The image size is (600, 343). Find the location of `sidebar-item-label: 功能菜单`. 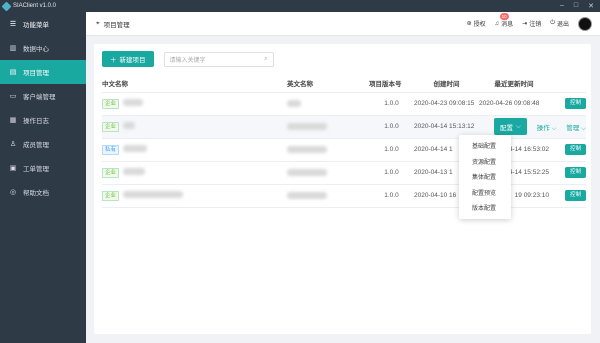

sidebar-item-label: 功能菜单 is located at coordinates (36, 25).